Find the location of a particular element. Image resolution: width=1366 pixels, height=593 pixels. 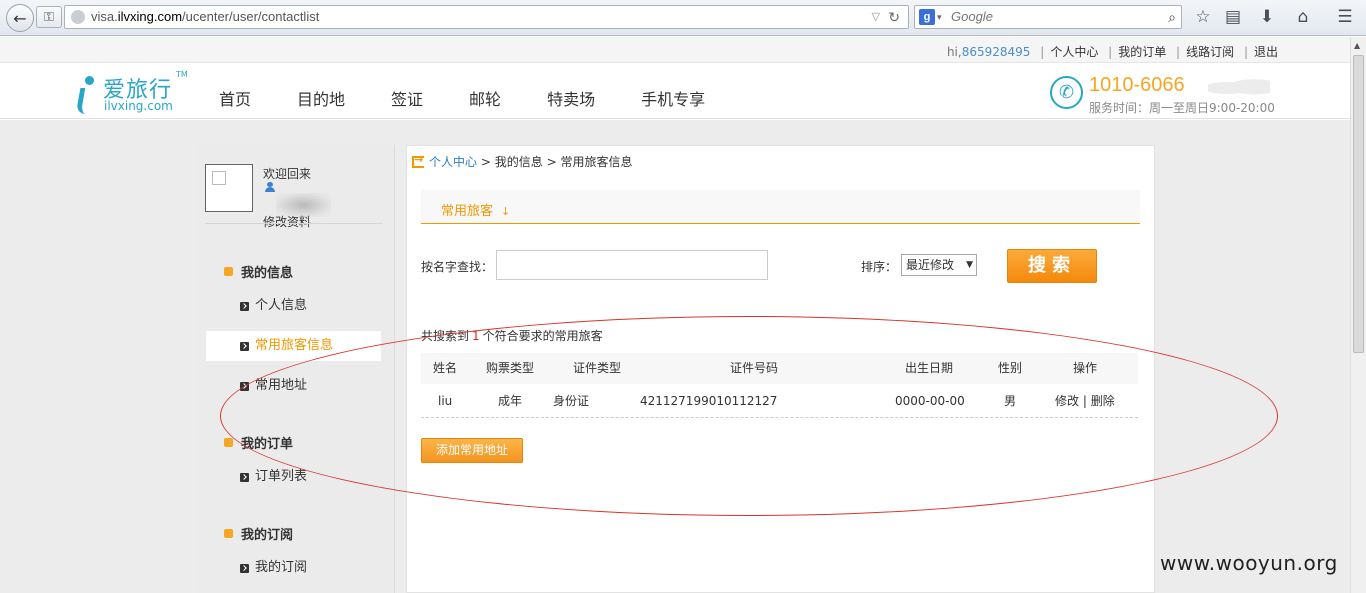

tab-frequent-travelers: 常用旅客 ↓ is located at coordinates (475, 209).